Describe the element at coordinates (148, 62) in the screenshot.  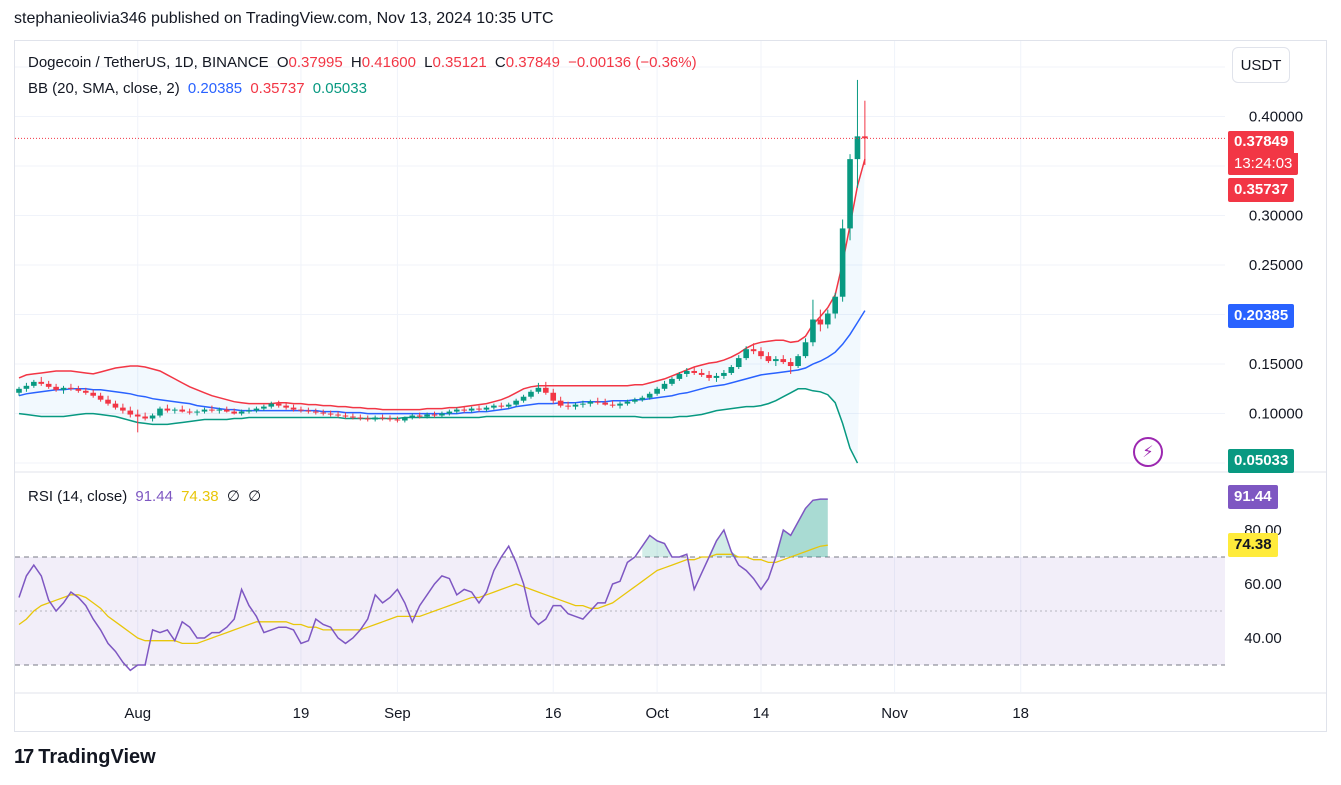
I see `symbol-title: Dogecoin / TetherUS, 1D, BINANCE` at that location.